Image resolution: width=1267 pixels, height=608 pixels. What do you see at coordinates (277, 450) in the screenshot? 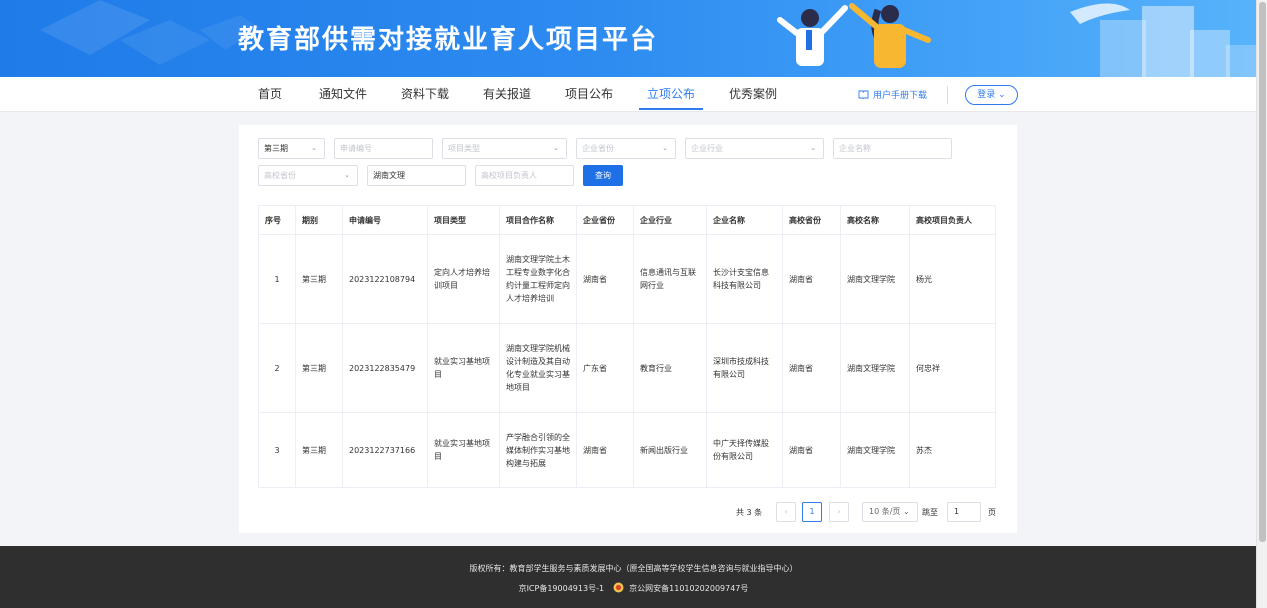
I see `cell-index: 3` at bounding box center [277, 450].